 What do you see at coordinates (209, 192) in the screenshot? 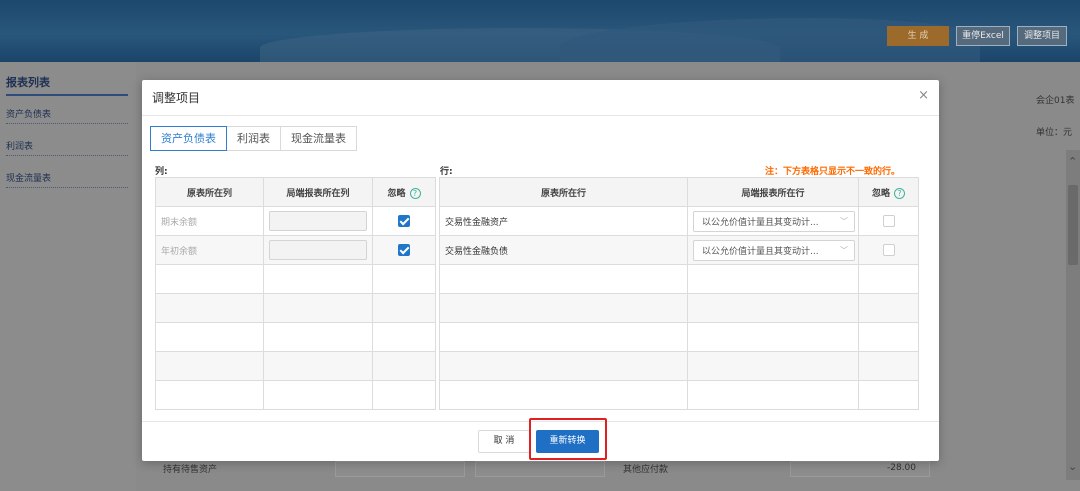
I see `column-header: 原表所在列` at bounding box center [209, 192].